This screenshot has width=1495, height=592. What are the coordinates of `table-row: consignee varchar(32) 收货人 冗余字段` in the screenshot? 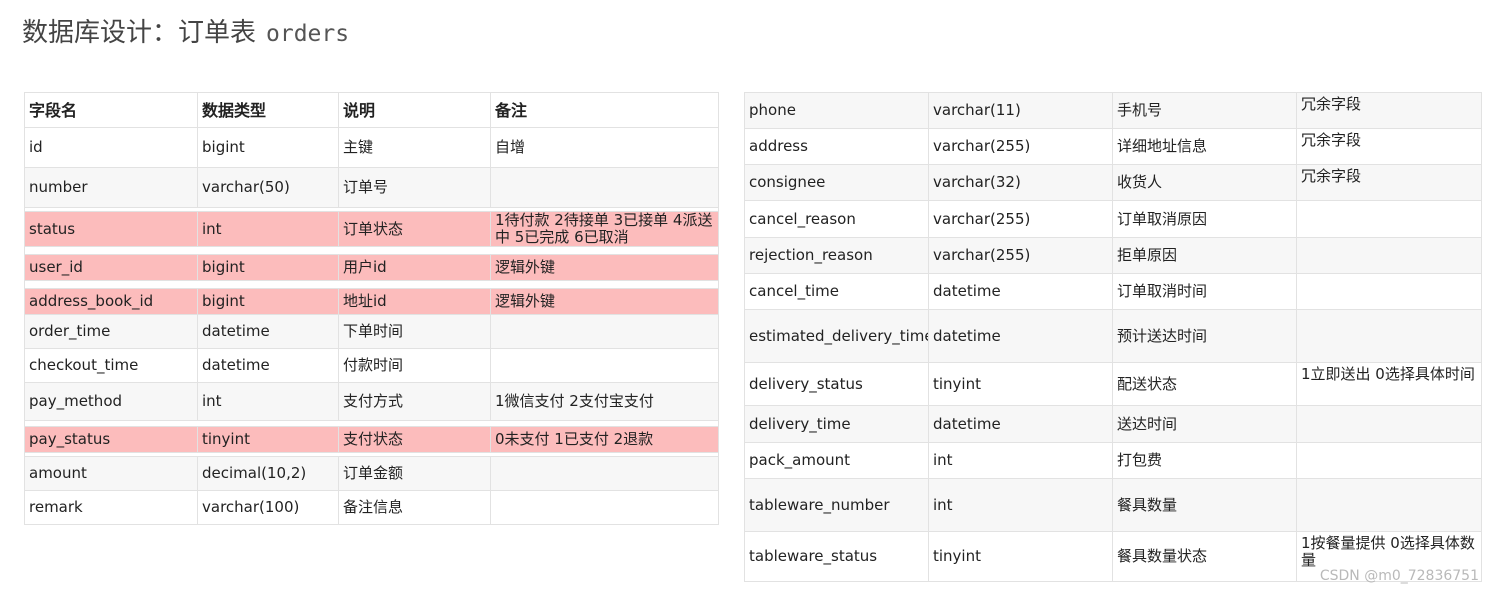 It's located at (1113, 182).